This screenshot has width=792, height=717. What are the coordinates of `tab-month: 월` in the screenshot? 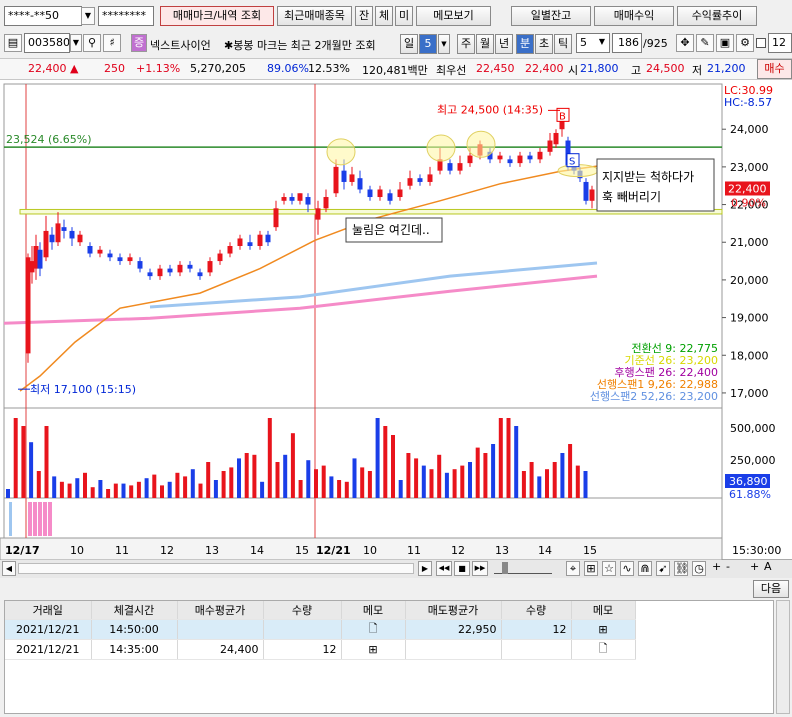 It's located at (485, 44).